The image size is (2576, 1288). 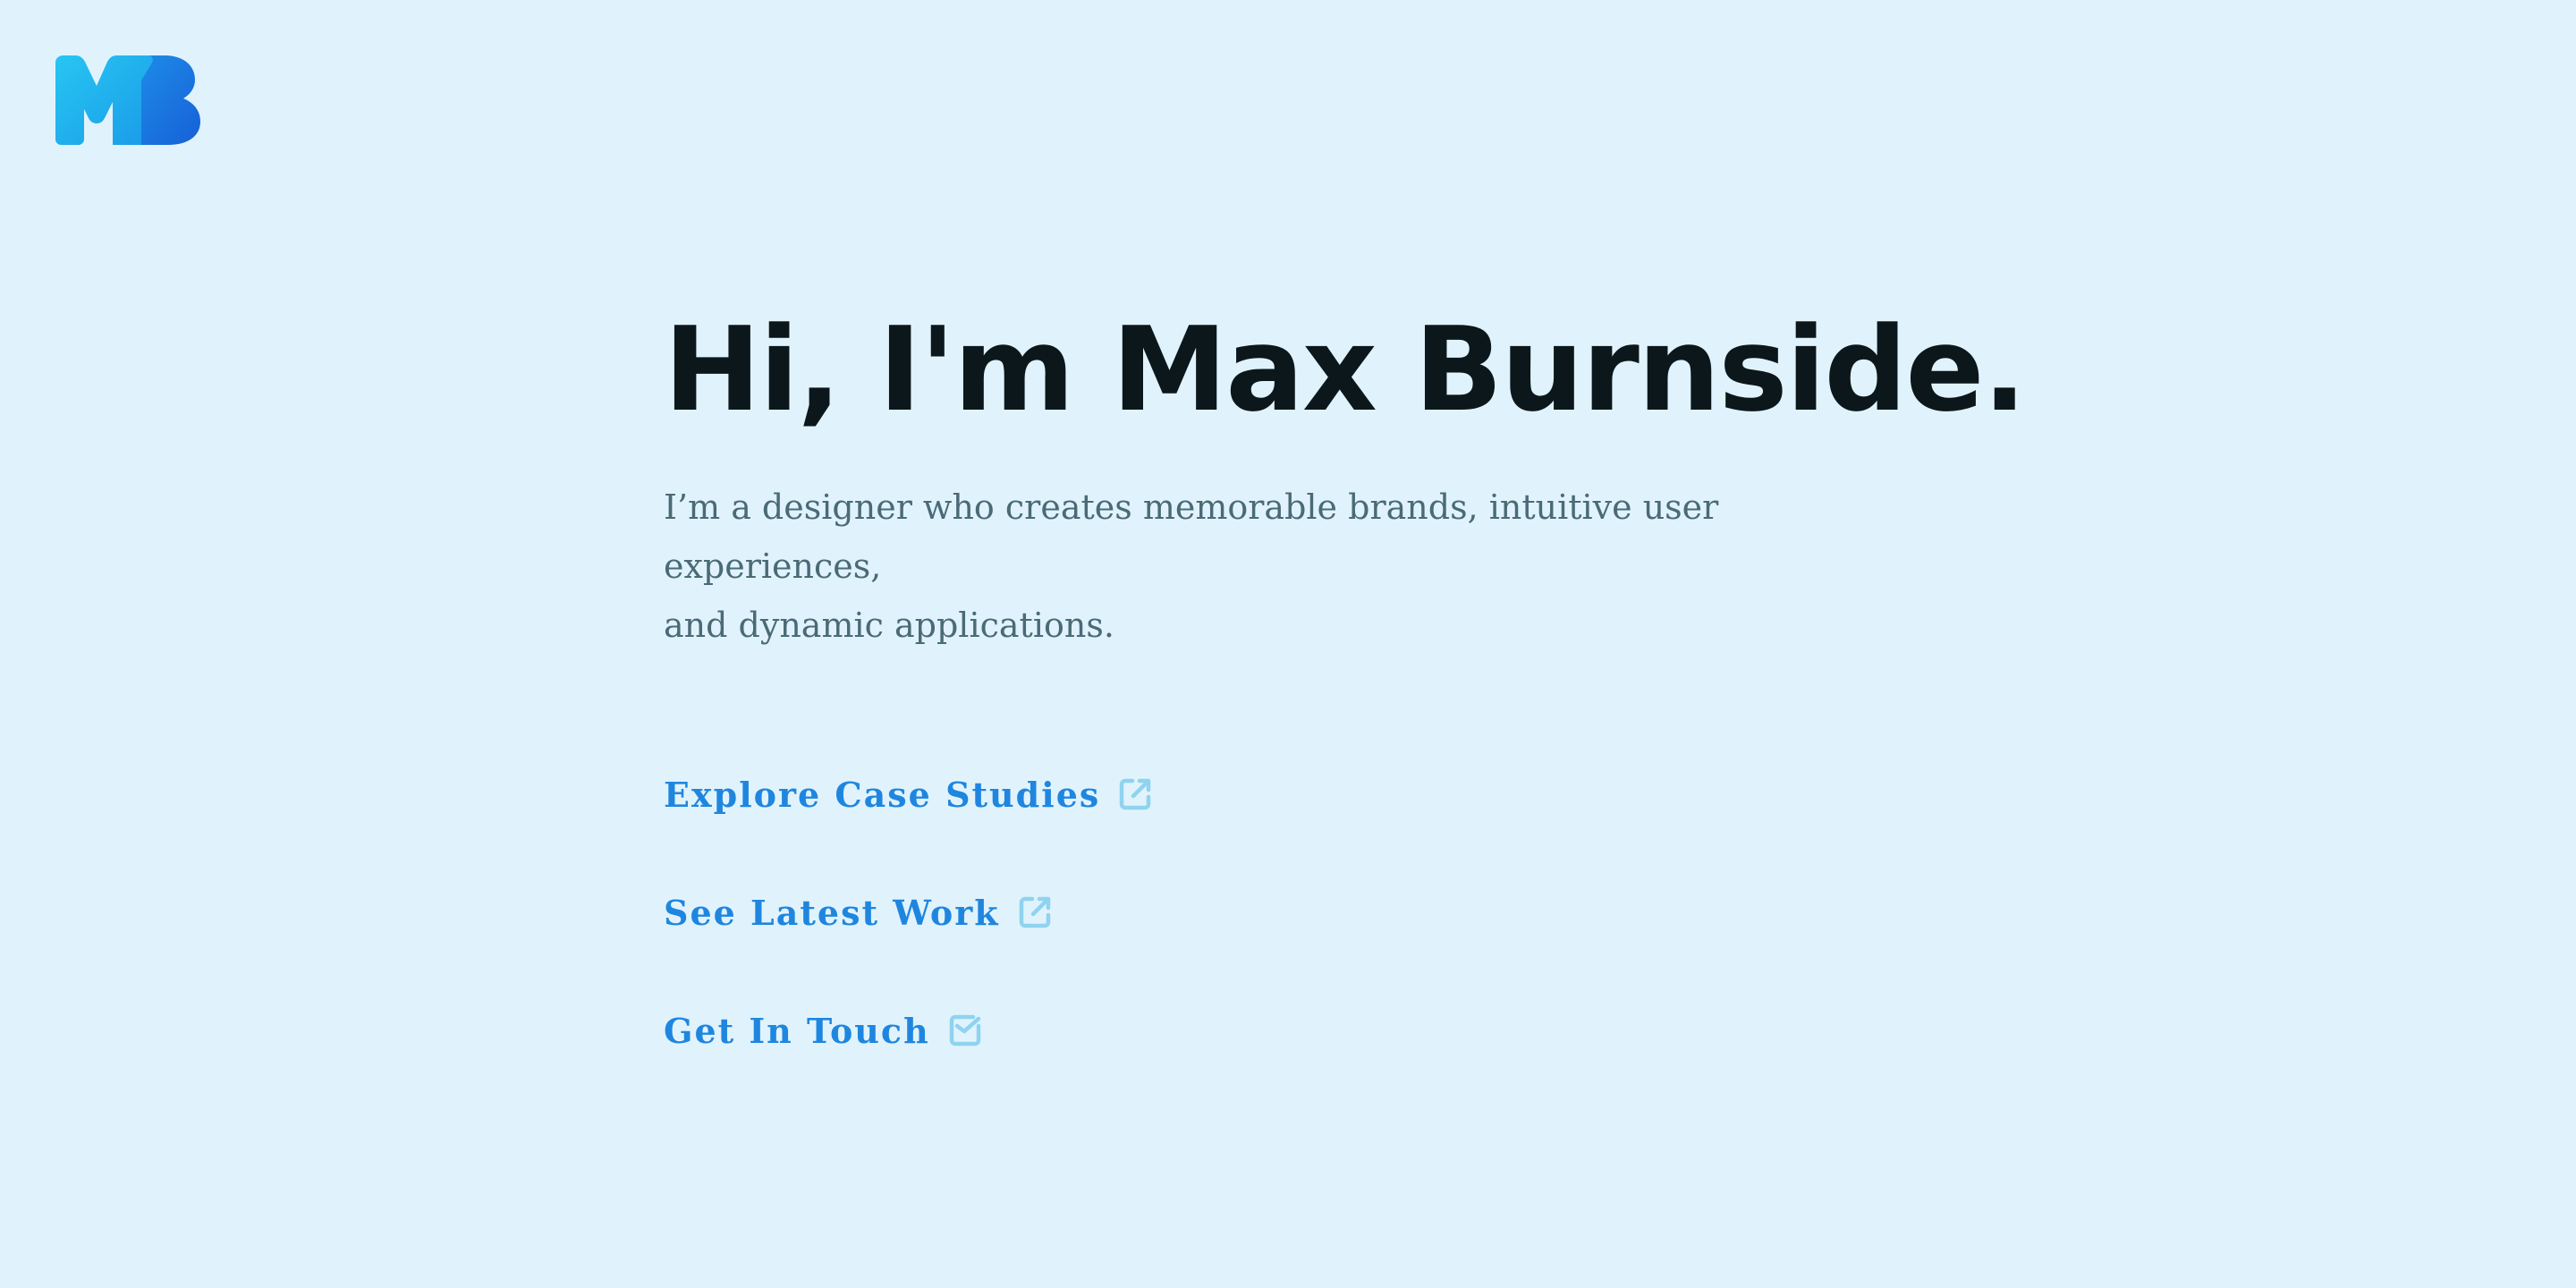 What do you see at coordinates (965, 1030) in the screenshot?
I see `mail-check-icon` at bounding box center [965, 1030].